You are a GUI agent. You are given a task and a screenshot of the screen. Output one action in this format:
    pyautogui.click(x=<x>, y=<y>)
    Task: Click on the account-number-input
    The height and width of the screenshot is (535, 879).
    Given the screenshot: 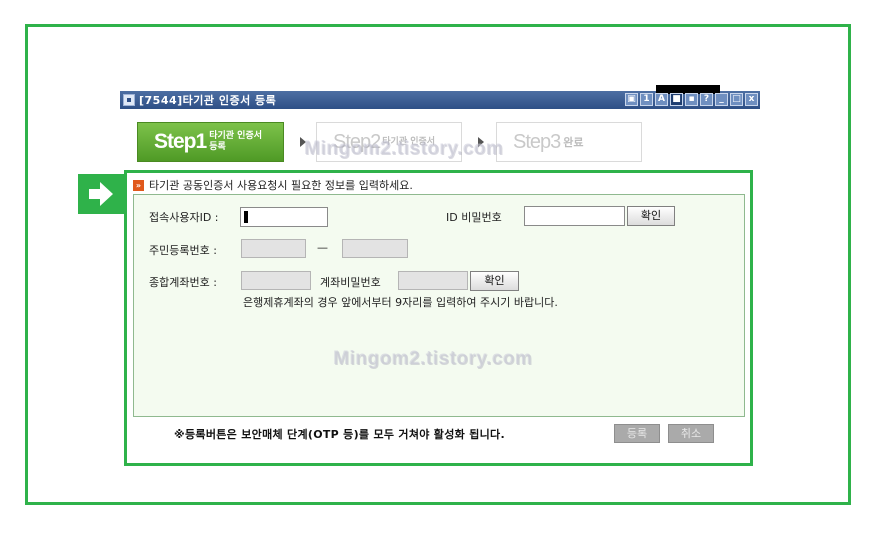 What is the action you would take?
    pyautogui.click(x=276, y=280)
    